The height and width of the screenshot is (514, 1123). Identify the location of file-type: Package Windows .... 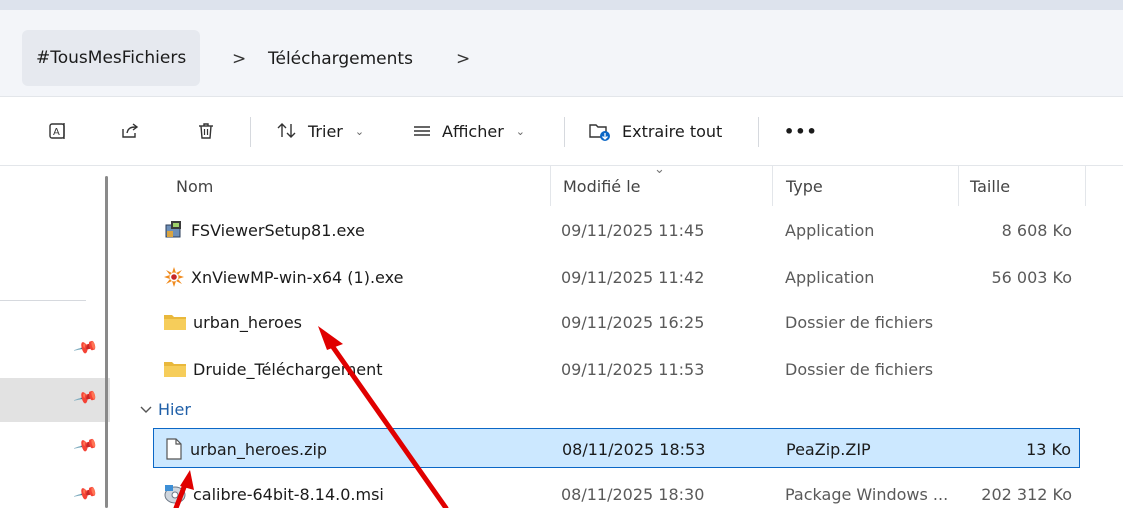
(867, 494).